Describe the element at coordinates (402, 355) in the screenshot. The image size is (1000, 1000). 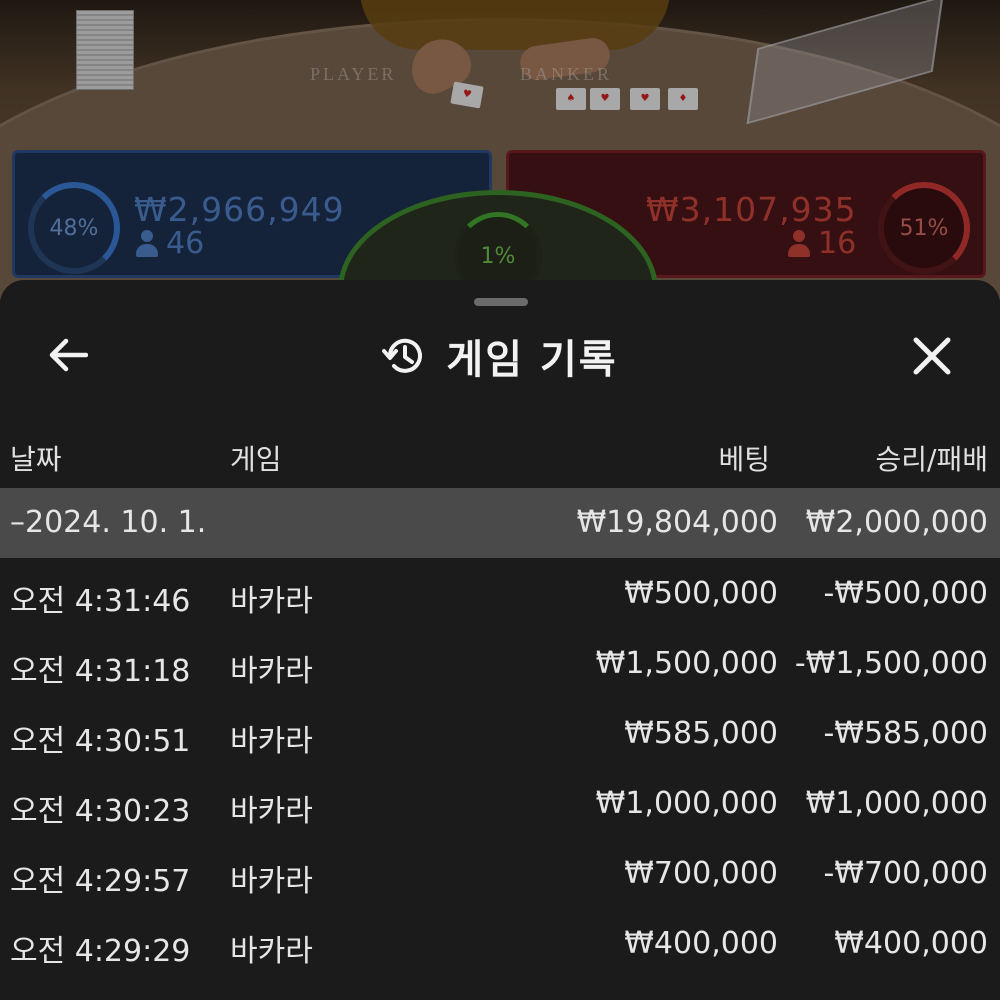
I see `history-icon` at that location.